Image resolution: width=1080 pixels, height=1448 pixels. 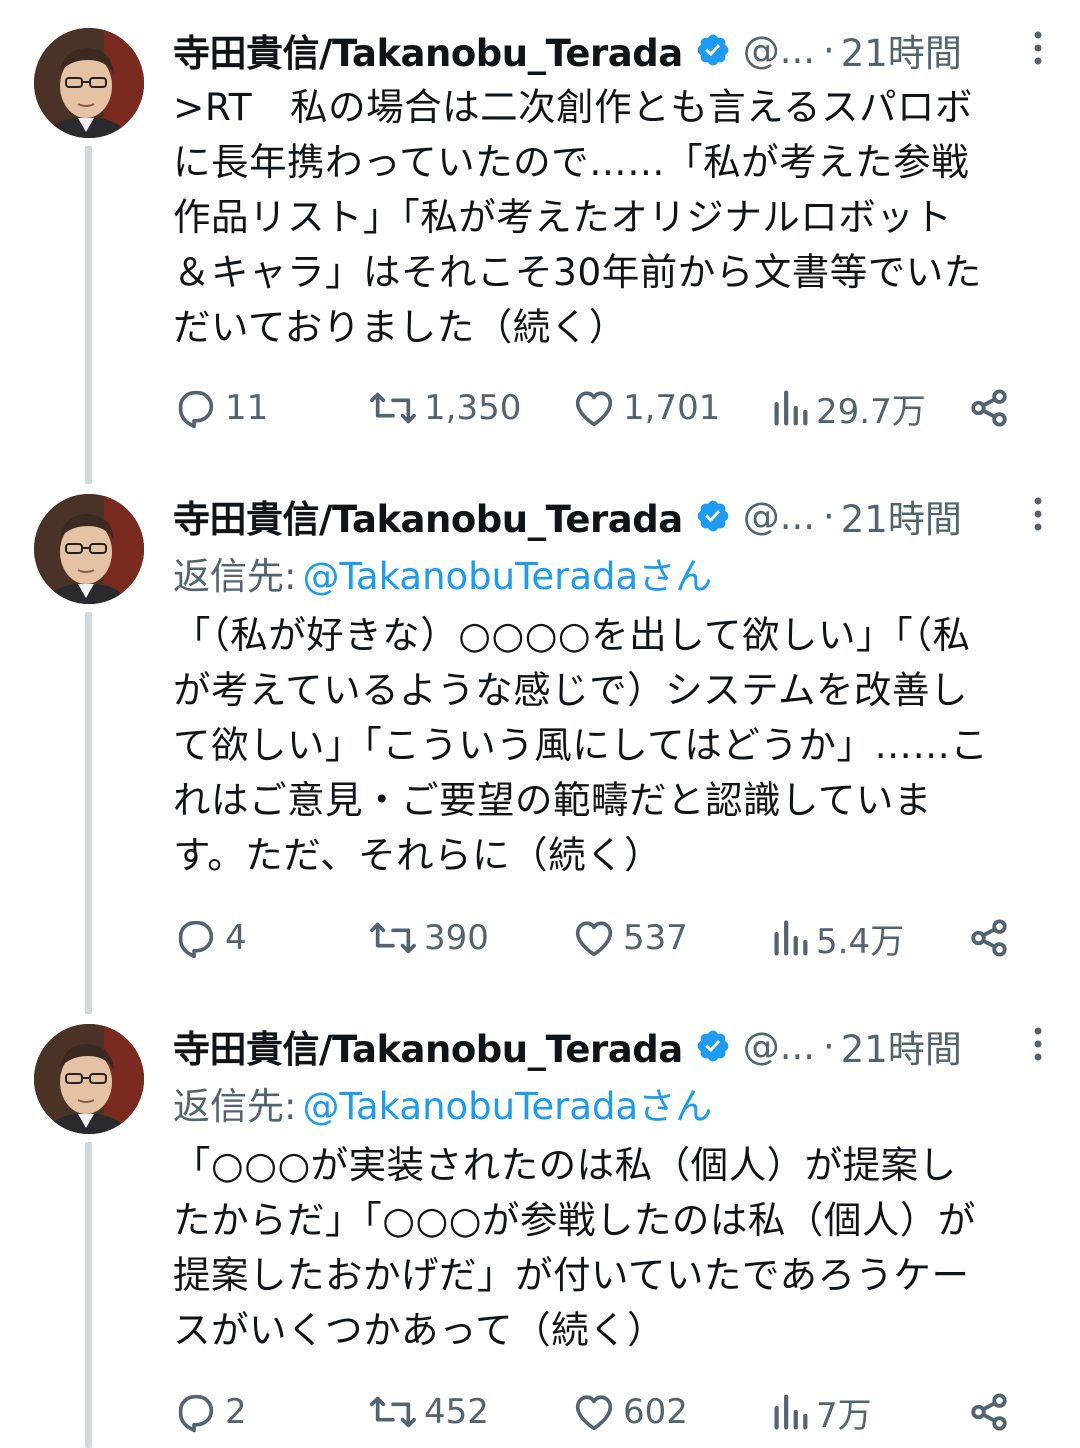 What do you see at coordinates (456, 1412) in the screenshot?
I see `repost-count: 452` at bounding box center [456, 1412].